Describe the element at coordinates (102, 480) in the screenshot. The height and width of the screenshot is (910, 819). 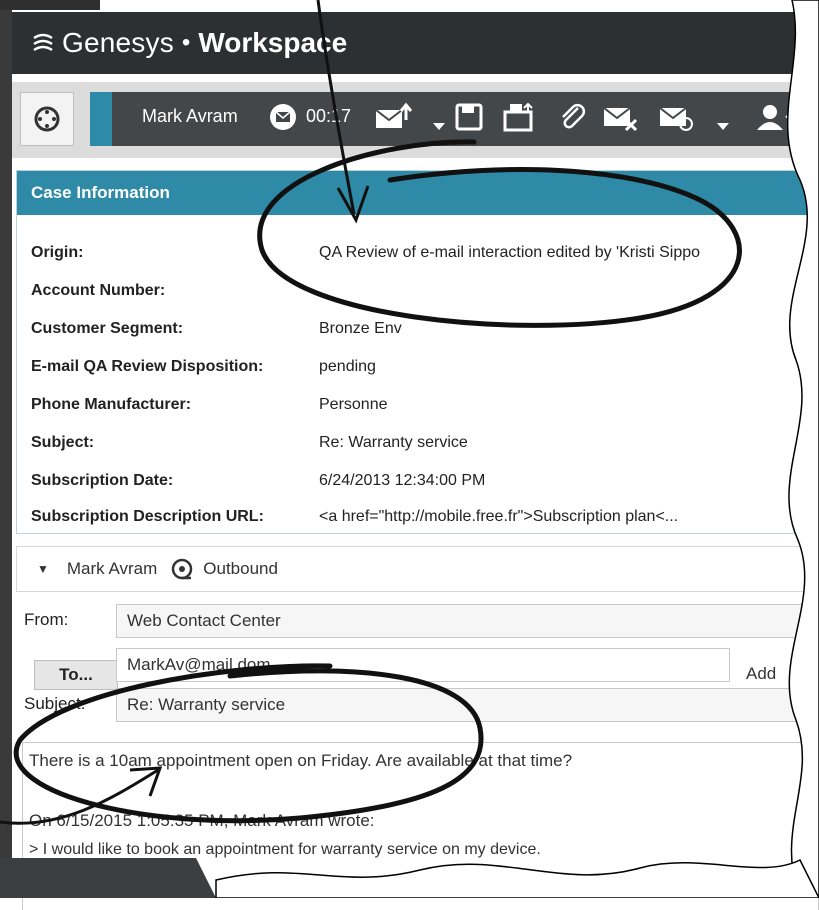
I see `case-label: Subscription Date:` at that location.